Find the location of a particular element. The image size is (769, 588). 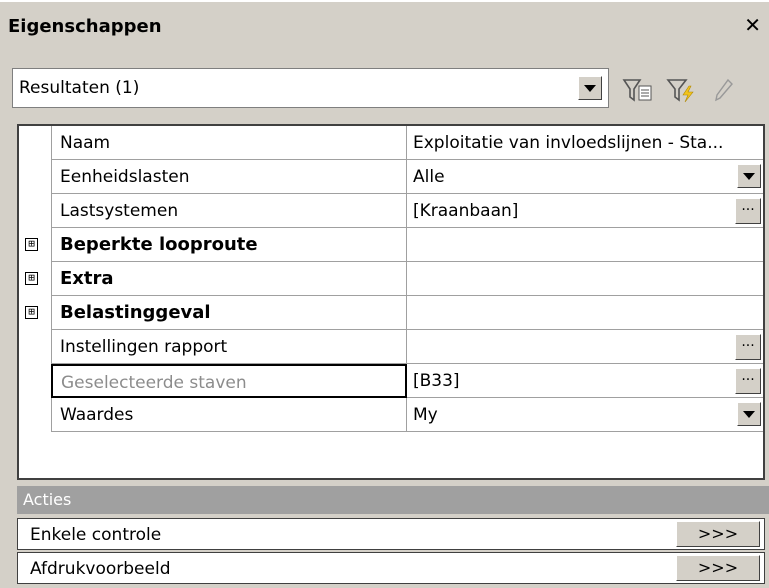

property-value: [B33] is located at coordinates (585, 381).